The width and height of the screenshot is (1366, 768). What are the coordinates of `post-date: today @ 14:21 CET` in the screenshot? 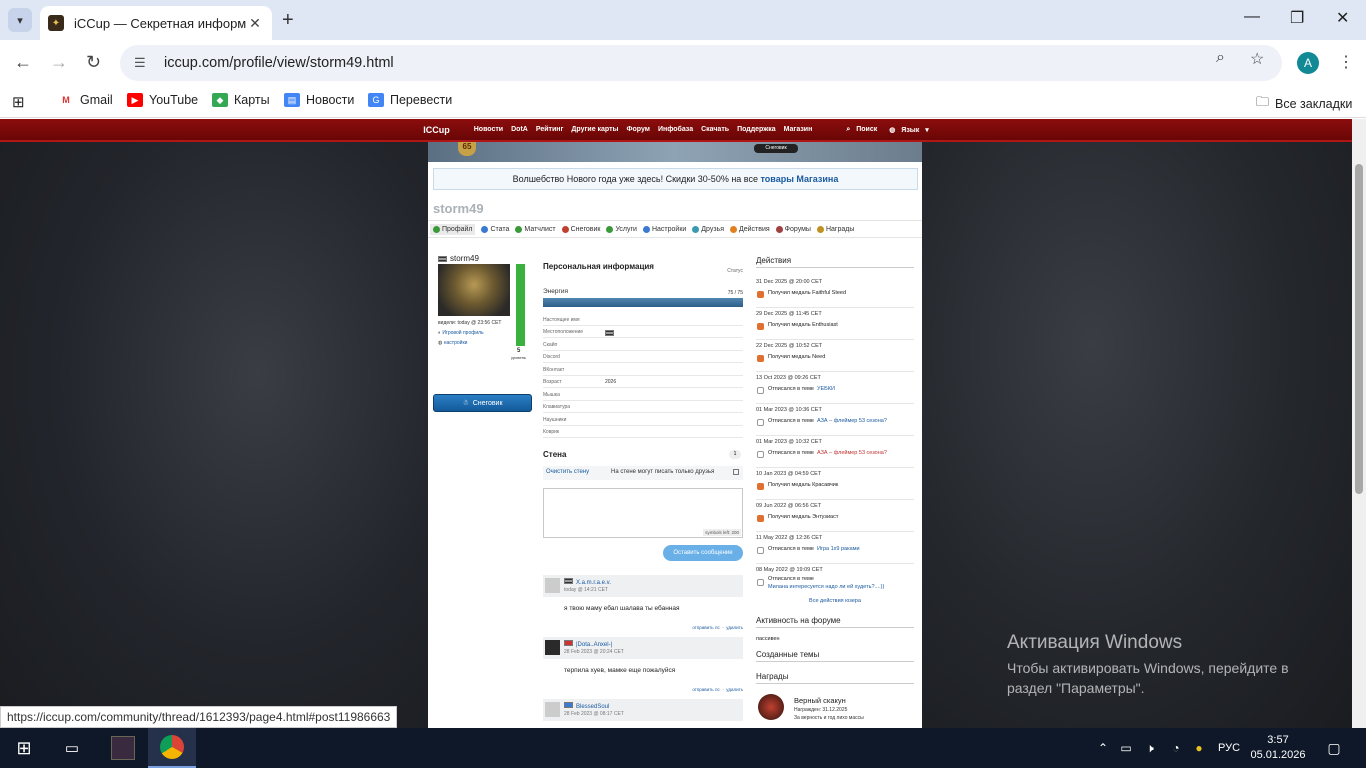 It's located at (586, 590).